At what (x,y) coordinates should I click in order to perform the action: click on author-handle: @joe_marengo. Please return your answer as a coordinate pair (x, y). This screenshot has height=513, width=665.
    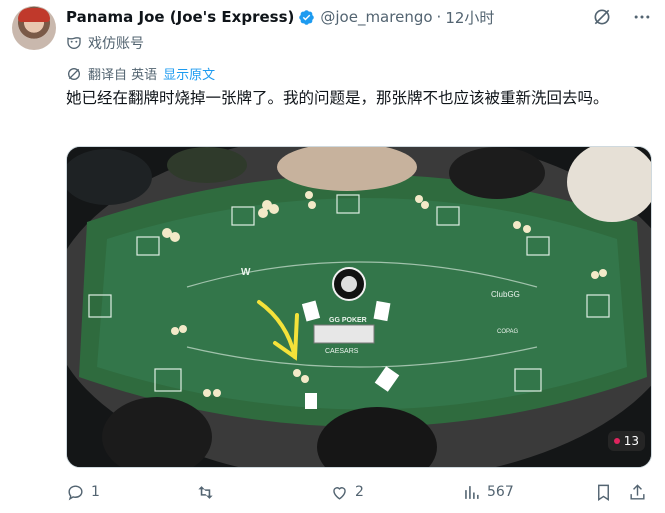
    Looking at the image, I should click on (376, 17).